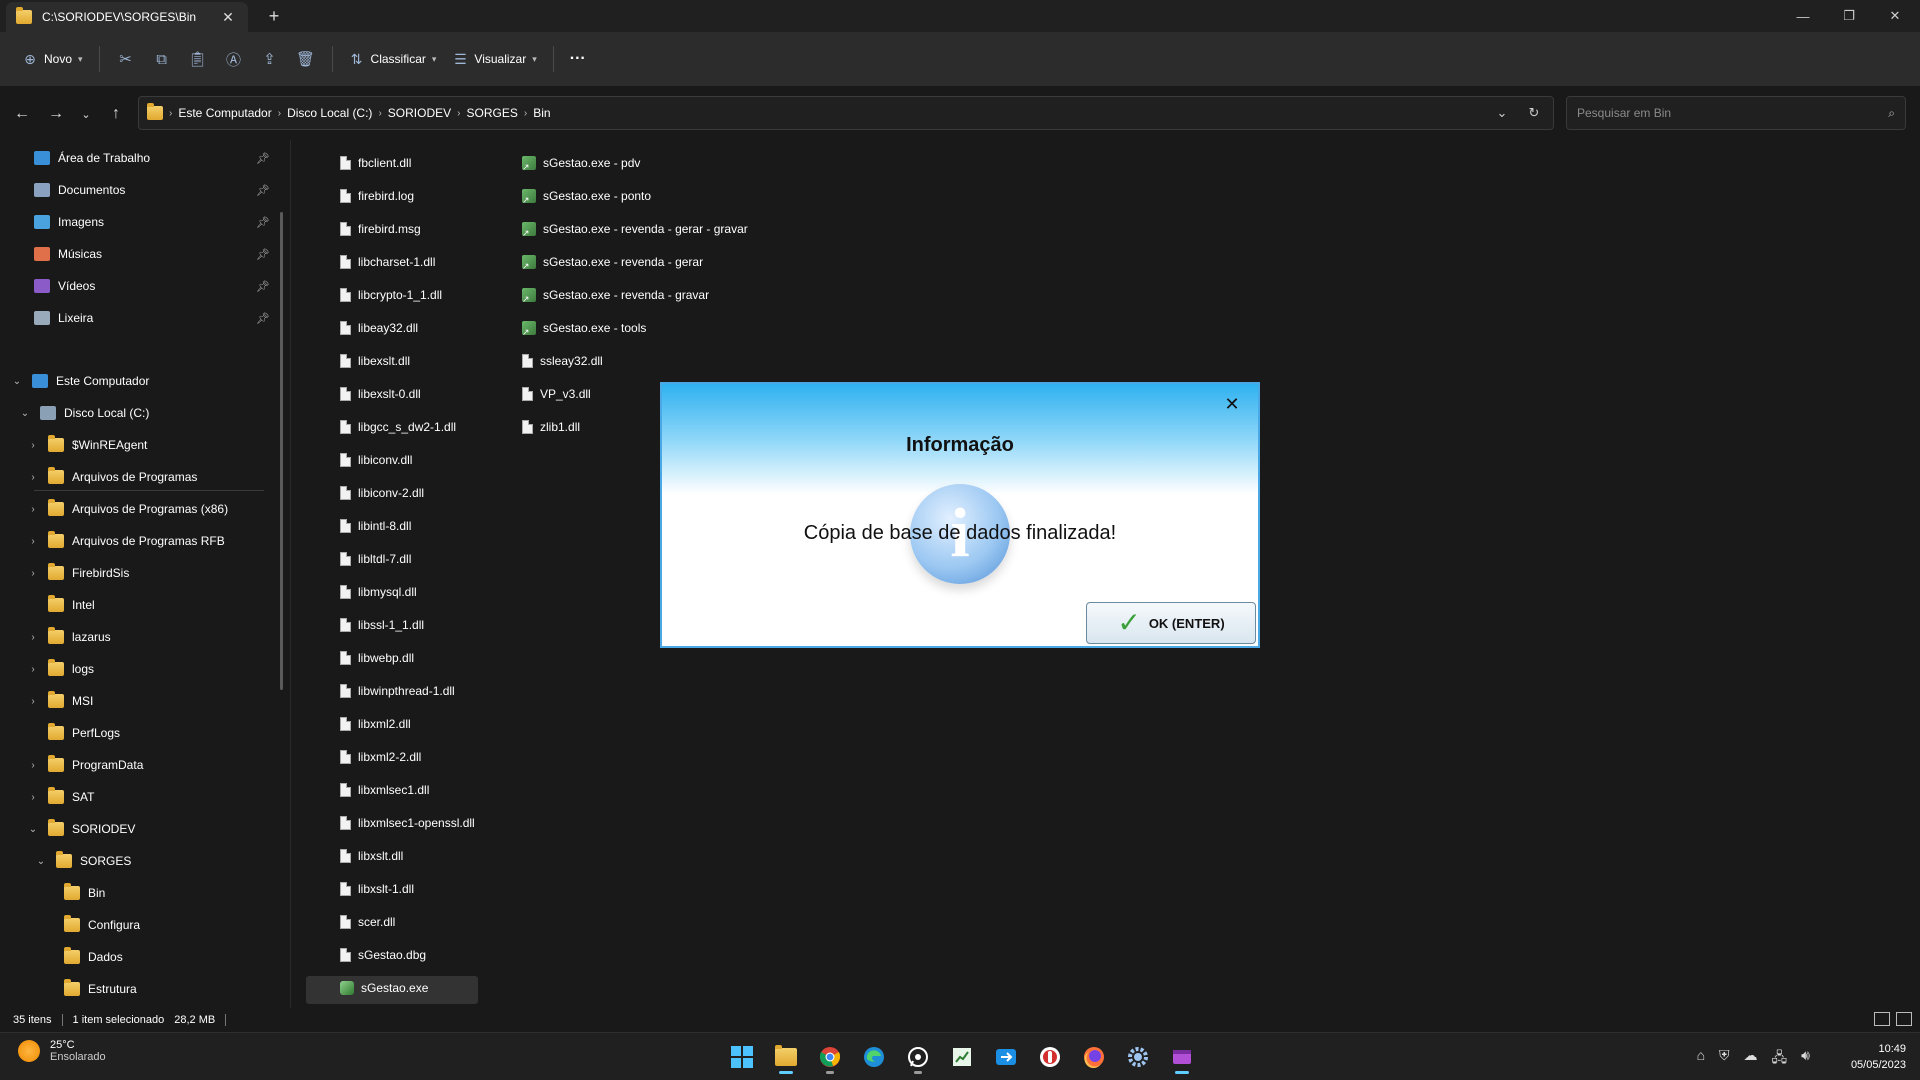 Image resolution: width=1920 pixels, height=1080 pixels. What do you see at coordinates (152, 190) in the screenshot?
I see `quick-access-item: Documentos 📌︎` at bounding box center [152, 190].